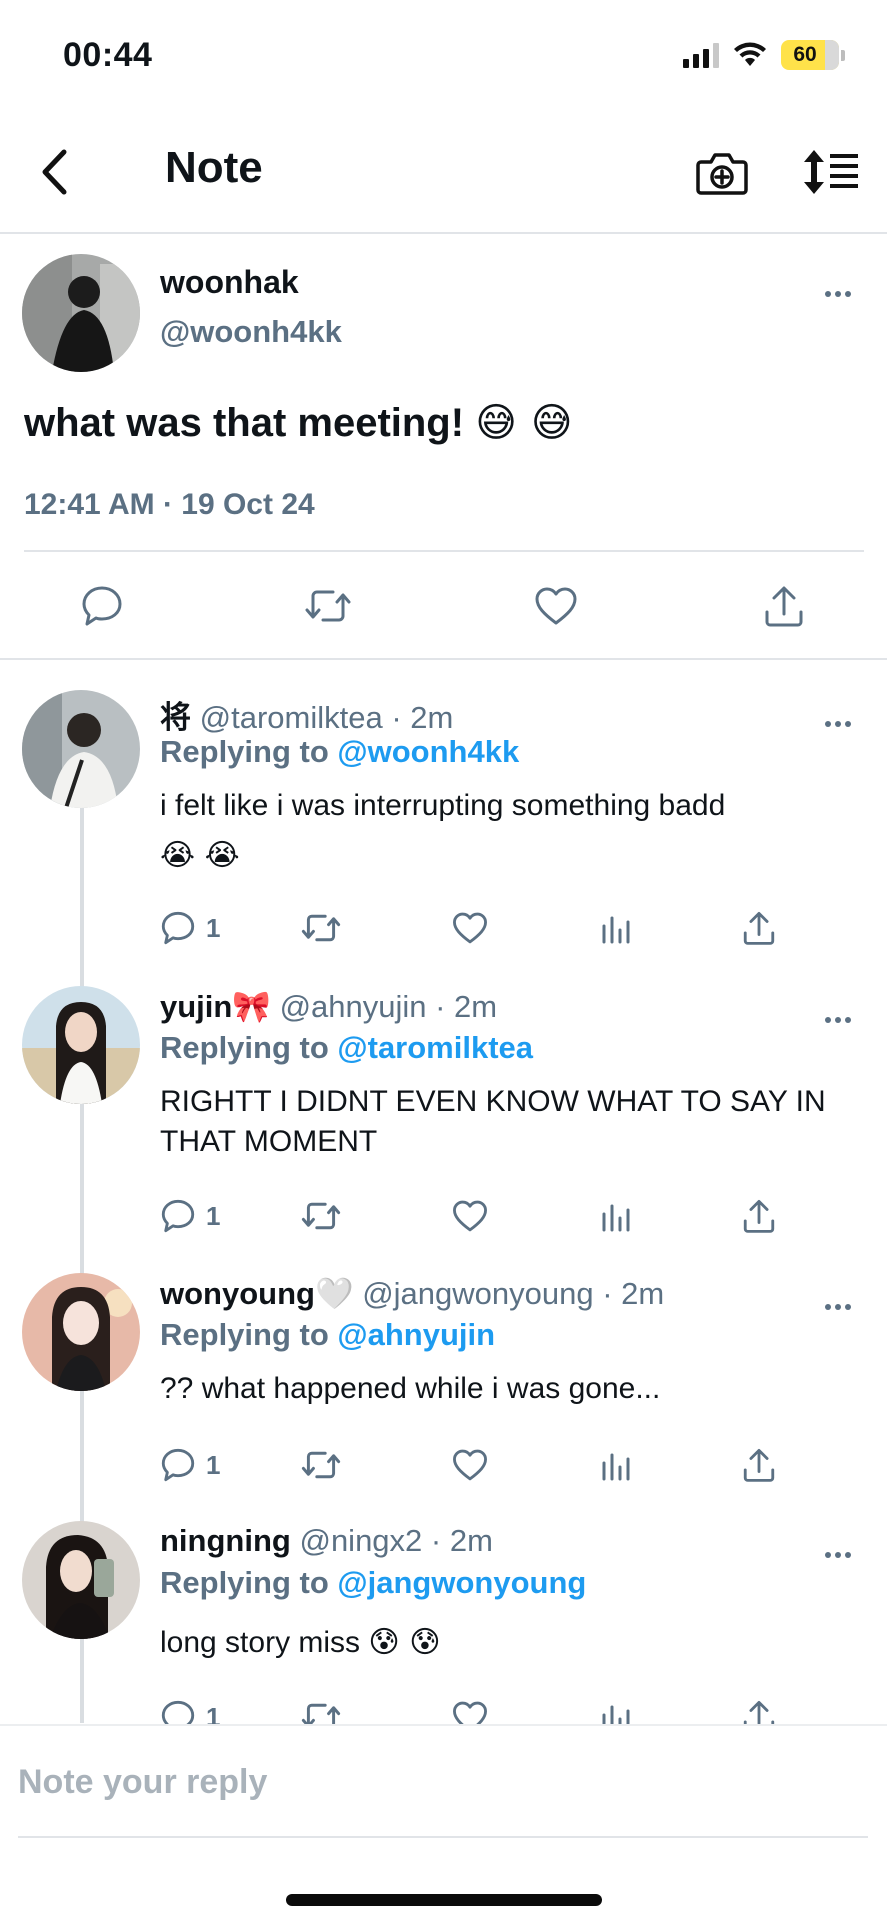 The height and width of the screenshot is (1920, 887). I want to click on reply-text-emoji: 😰 😰, so click(404, 1642).